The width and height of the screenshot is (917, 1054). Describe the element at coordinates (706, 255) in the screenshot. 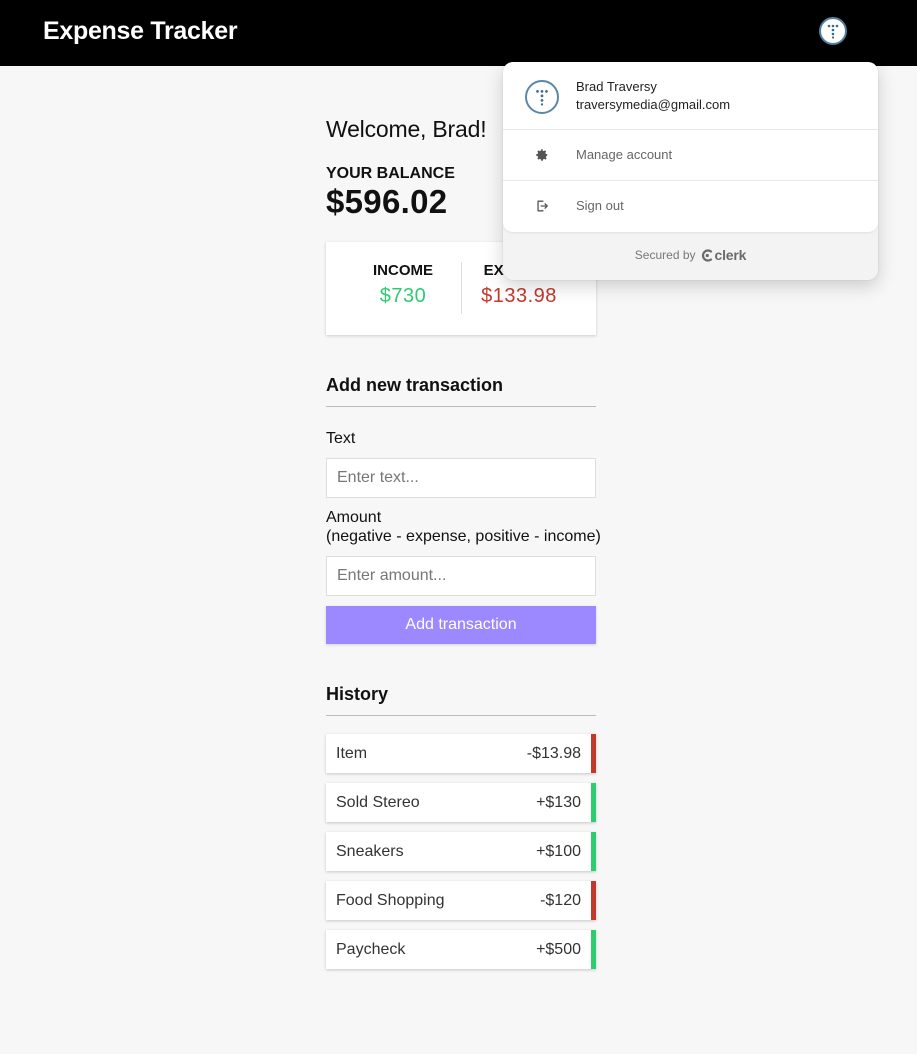

I see `clerk-logo-icon` at that location.